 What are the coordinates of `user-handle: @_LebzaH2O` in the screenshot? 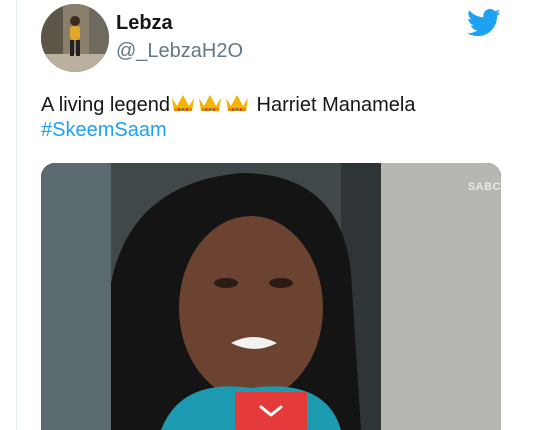 It's located at (179, 51).